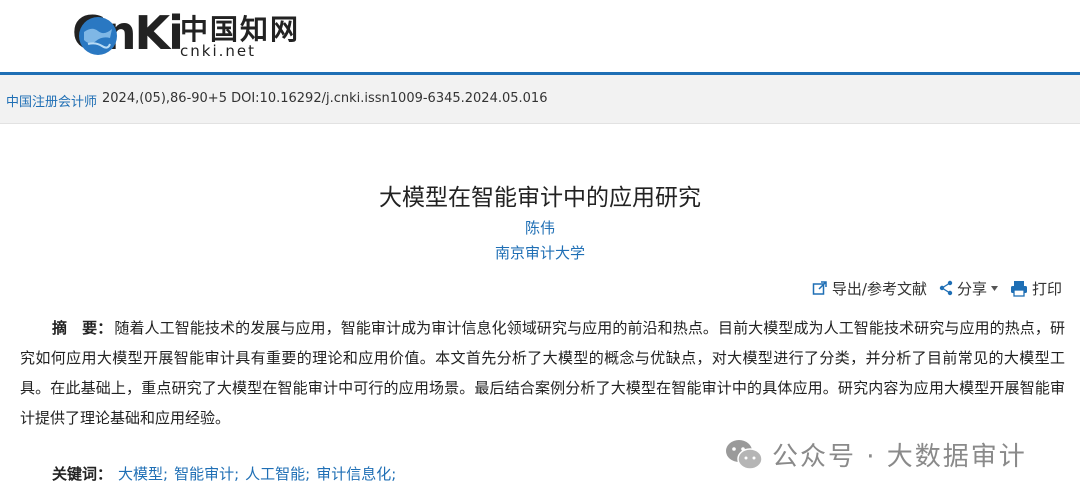  Describe the element at coordinates (540, 252) in the screenshot. I see `institution-link: 南京审计大学` at that location.